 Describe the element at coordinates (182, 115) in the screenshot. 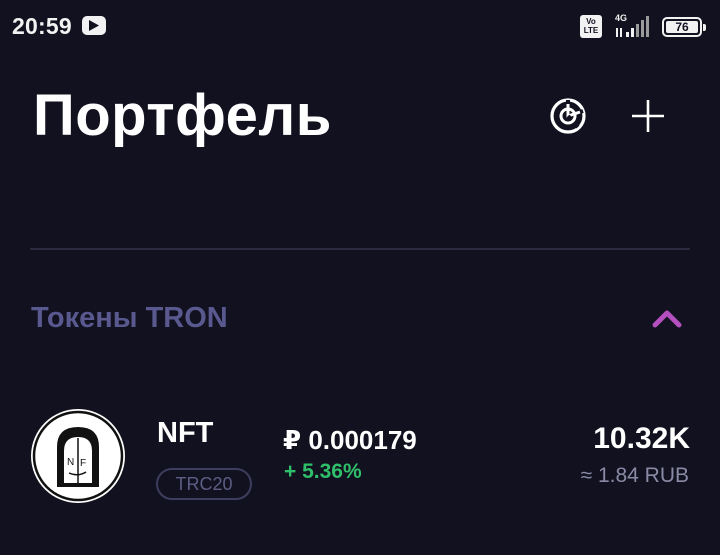

I see `page-title: Портфель` at that location.